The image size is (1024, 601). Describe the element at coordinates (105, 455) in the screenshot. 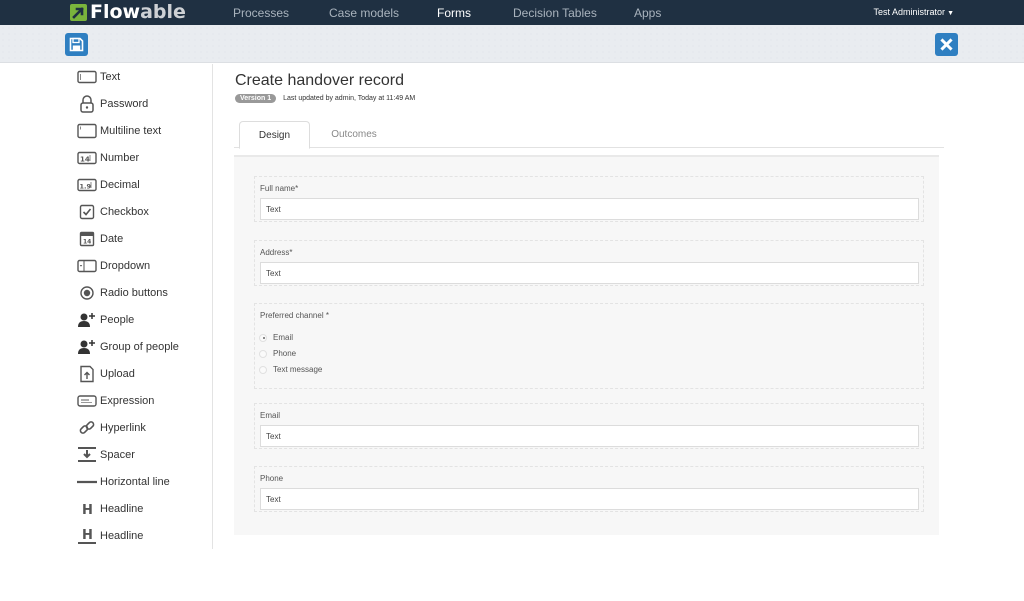

I see `palette-item-spacer: Spacer` at that location.